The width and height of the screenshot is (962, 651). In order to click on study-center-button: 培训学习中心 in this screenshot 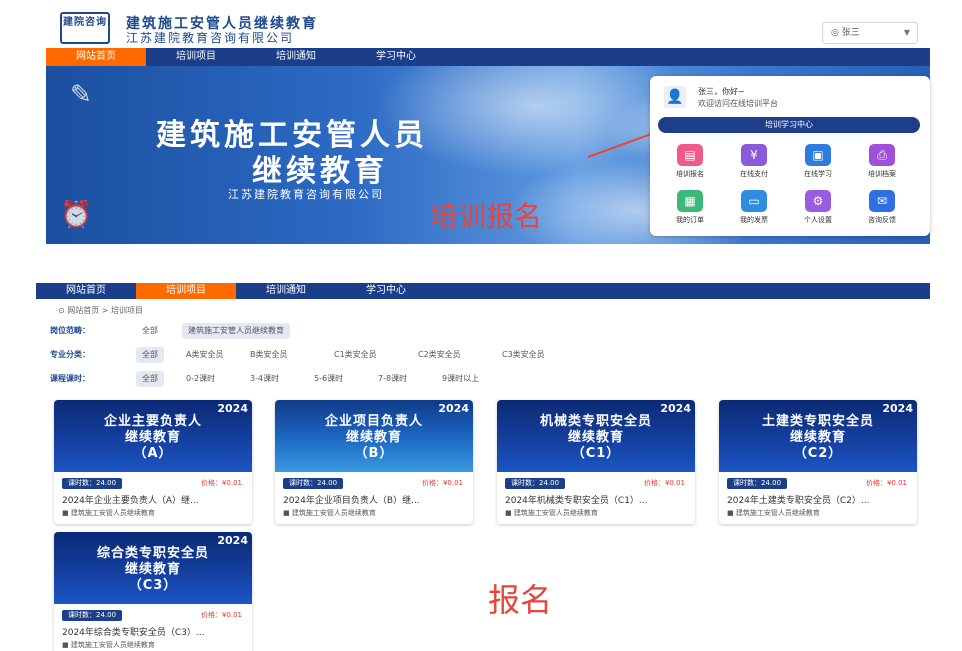, I will do `click(789, 125)`.